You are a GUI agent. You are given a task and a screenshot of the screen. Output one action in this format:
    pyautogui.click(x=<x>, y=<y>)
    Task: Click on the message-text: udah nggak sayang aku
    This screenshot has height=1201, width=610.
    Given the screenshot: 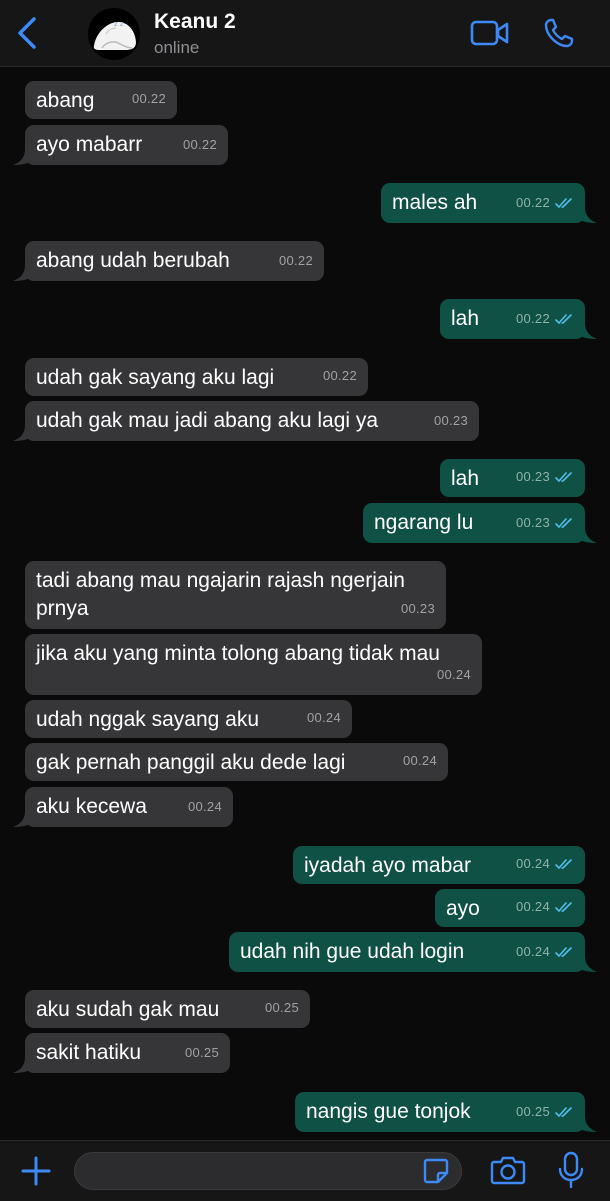 What is the action you would take?
    pyautogui.click(x=148, y=719)
    